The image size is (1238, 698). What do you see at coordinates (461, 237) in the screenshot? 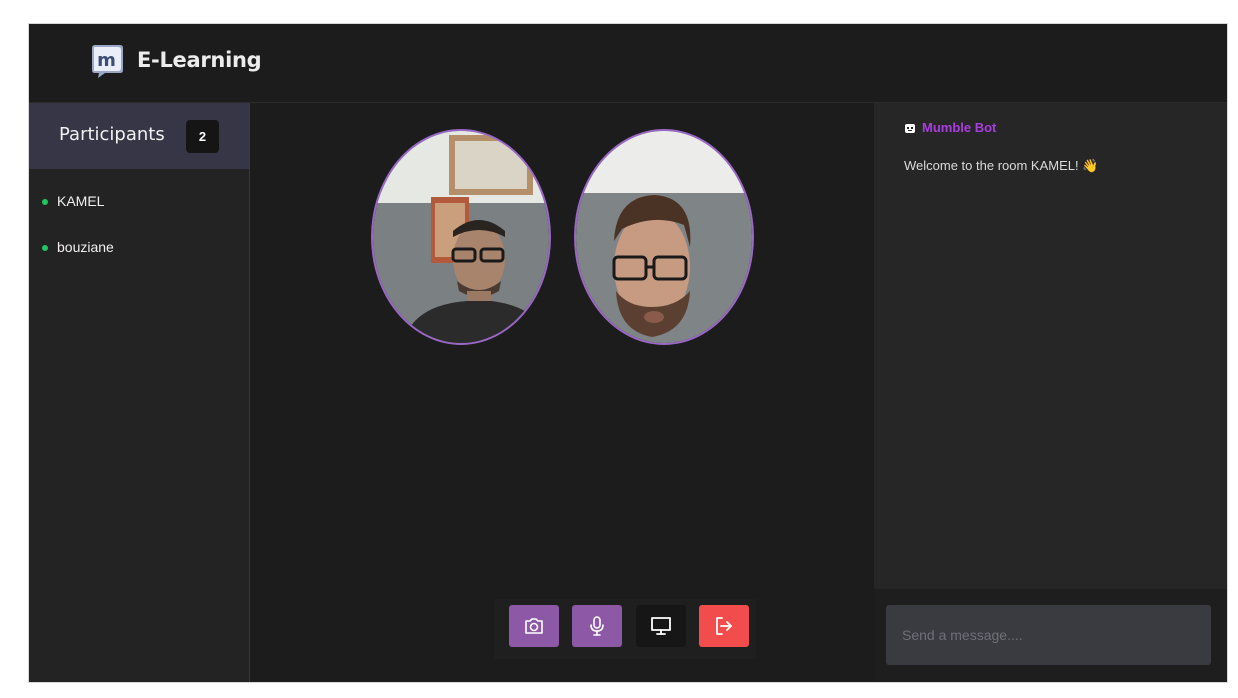
I see `video-tile-kamel` at bounding box center [461, 237].